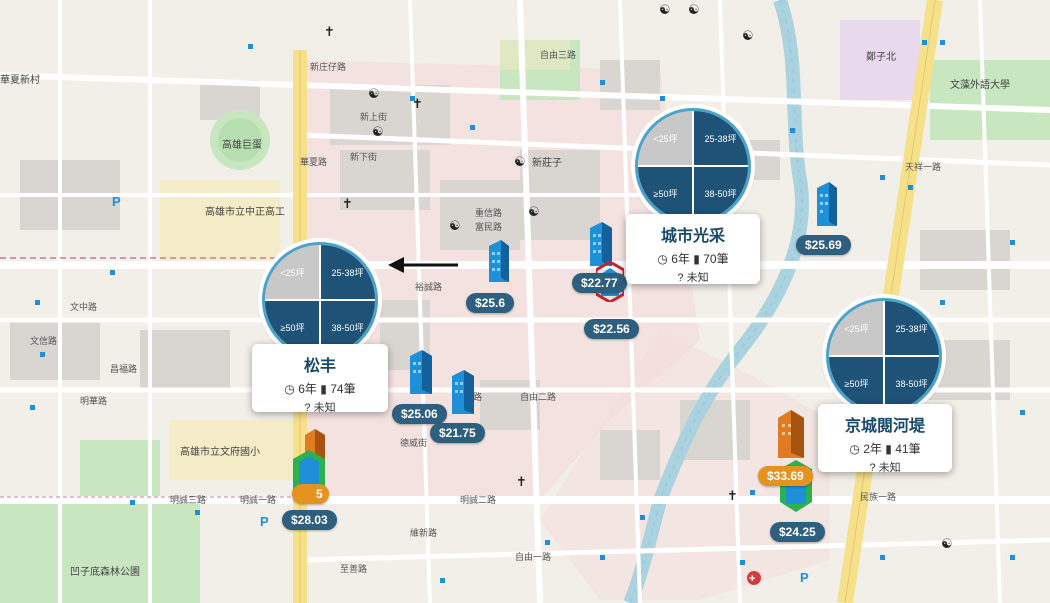  Describe the element at coordinates (258, 500) in the screenshot. I see `street-label: 明誠一路` at that location.